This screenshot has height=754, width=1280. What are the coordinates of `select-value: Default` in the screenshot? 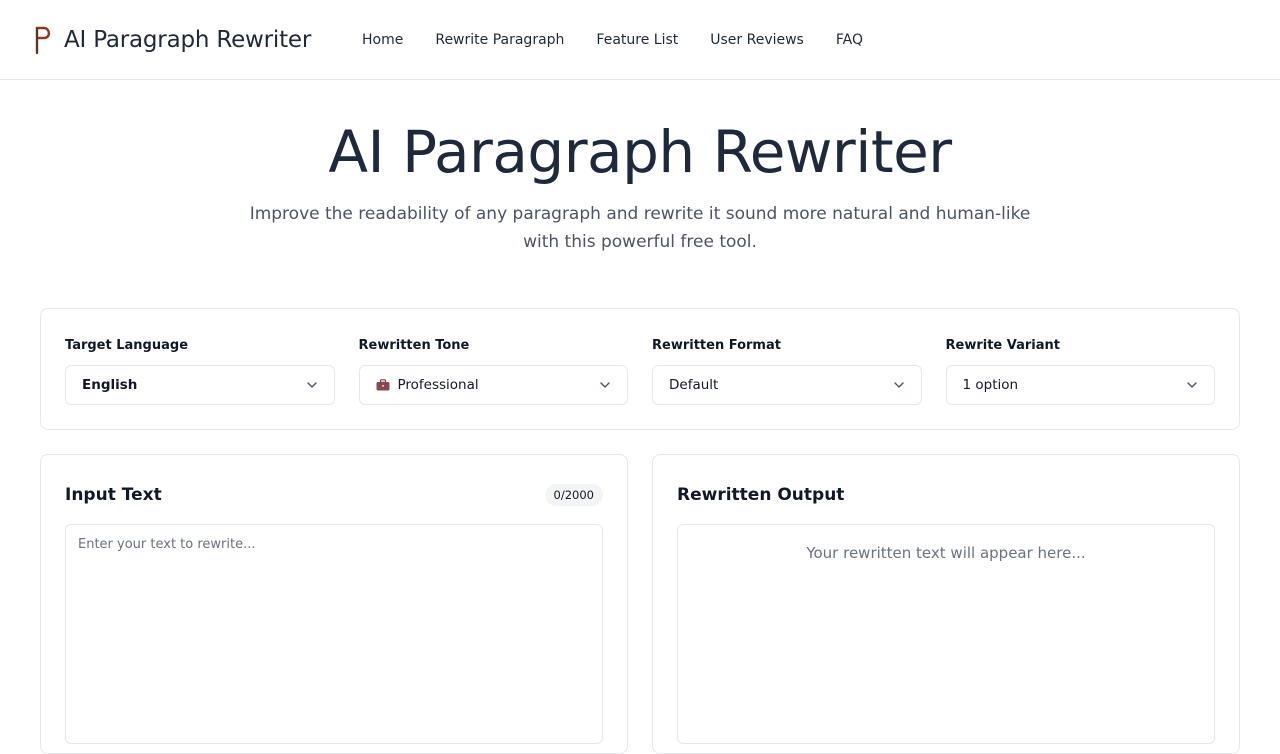 It's located at (694, 385).